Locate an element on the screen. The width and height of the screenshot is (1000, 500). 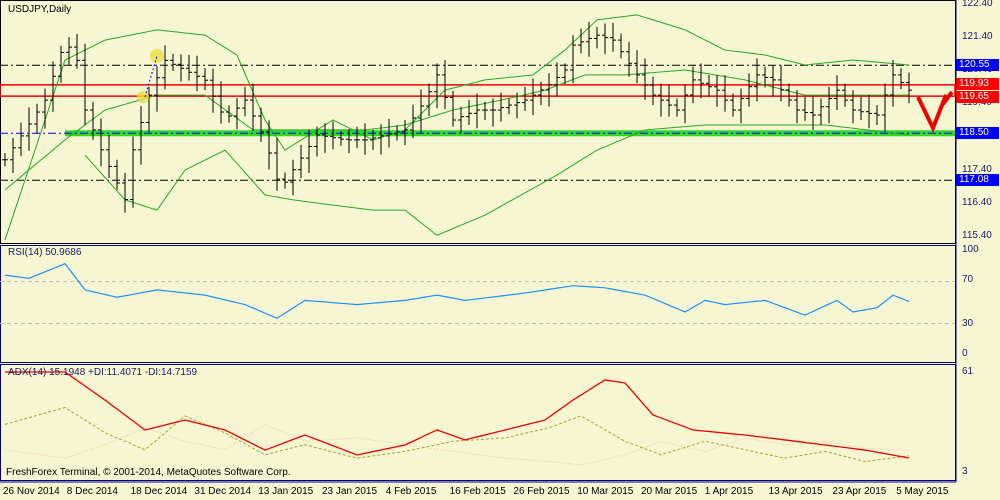
rsi-axis-label: 100 is located at coordinates (970, 249).